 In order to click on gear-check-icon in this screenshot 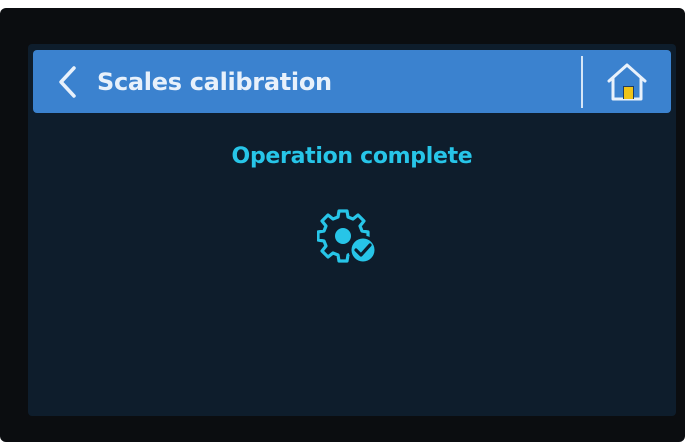, I will do `click(348, 238)`.